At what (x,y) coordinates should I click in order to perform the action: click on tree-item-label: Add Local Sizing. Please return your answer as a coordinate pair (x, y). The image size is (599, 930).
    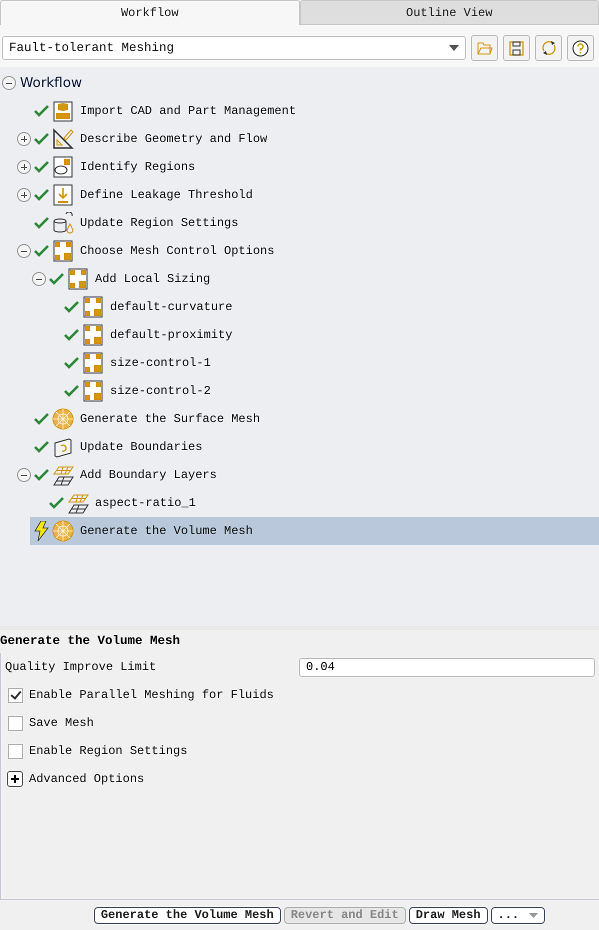
    Looking at the image, I should click on (152, 279).